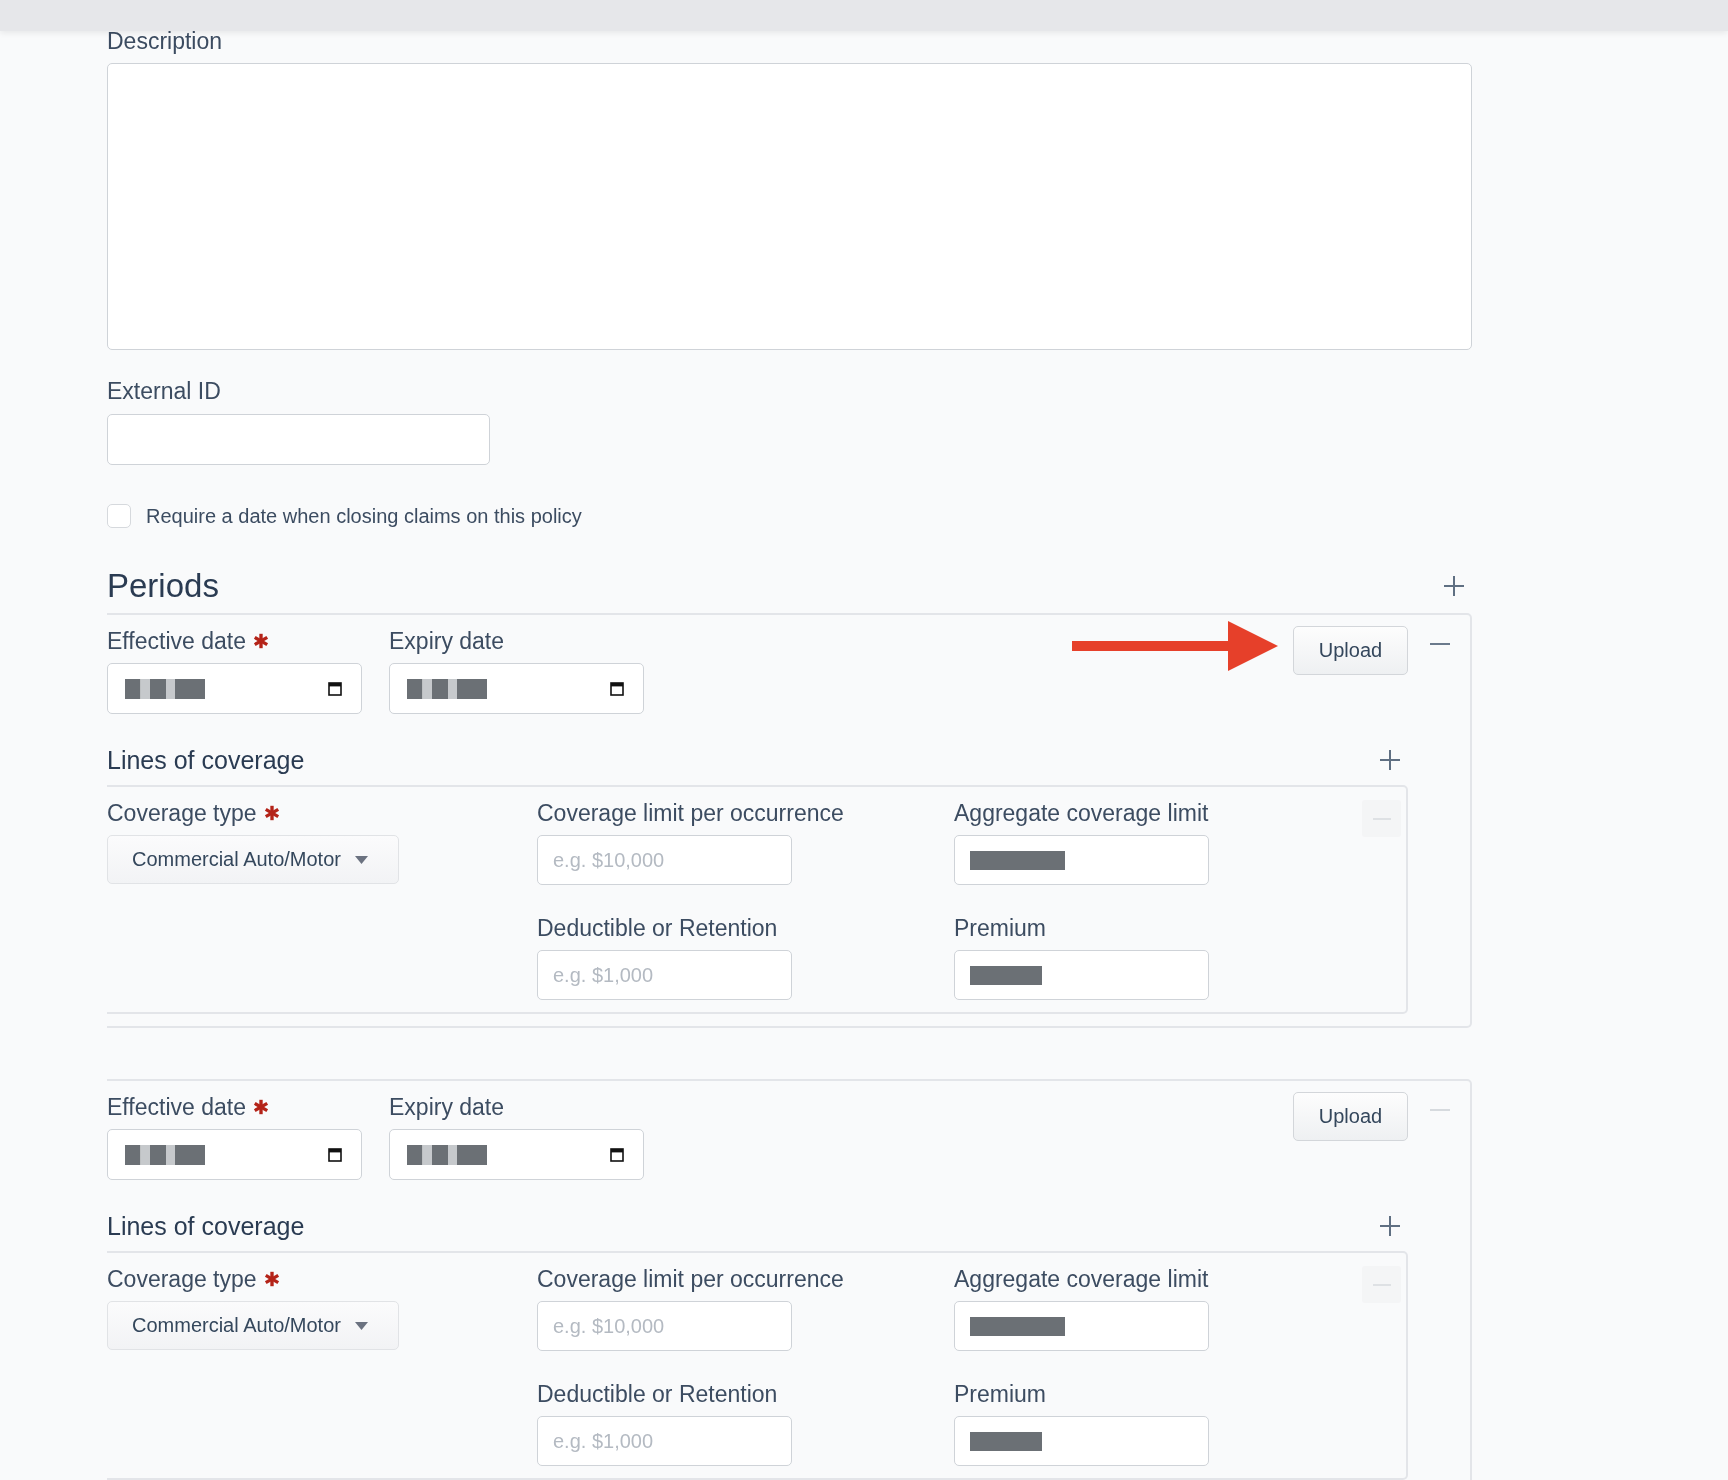 The width and height of the screenshot is (1728, 1480). I want to click on checkbox, so click(119, 516).